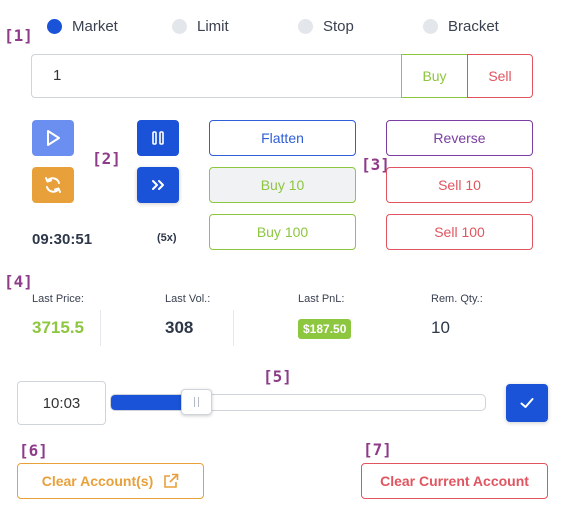 This screenshot has height=516, width=567. Describe the element at coordinates (325, 329) in the screenshot. I see `last-pnl-badge: $187.50` at that location.